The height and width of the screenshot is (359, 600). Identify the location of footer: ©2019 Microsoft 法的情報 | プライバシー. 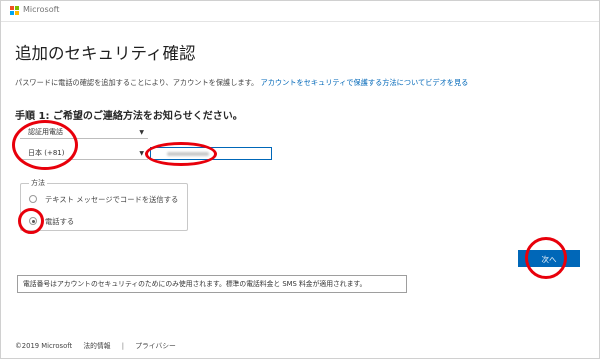
(100, 345).